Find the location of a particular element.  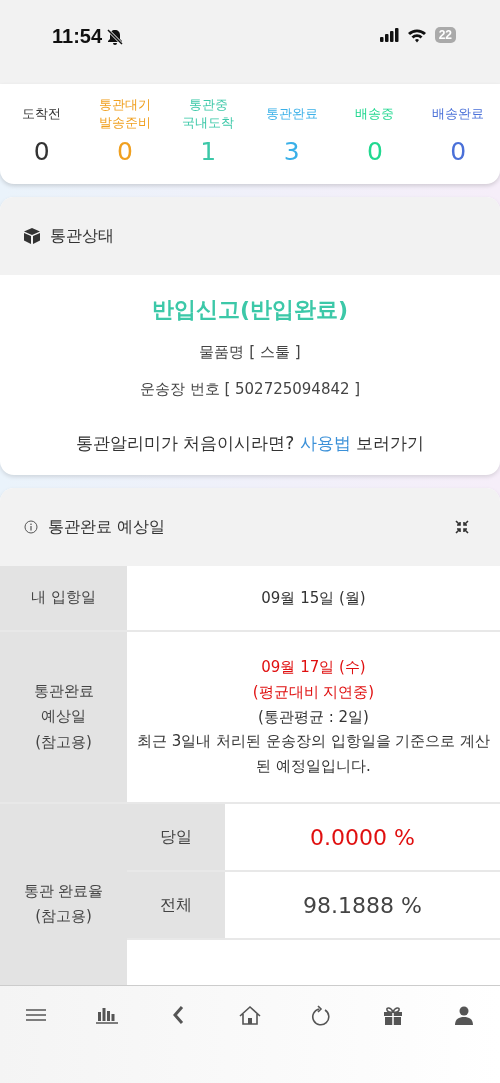

rate-label: 전체 is located at coordinates (176, 905).